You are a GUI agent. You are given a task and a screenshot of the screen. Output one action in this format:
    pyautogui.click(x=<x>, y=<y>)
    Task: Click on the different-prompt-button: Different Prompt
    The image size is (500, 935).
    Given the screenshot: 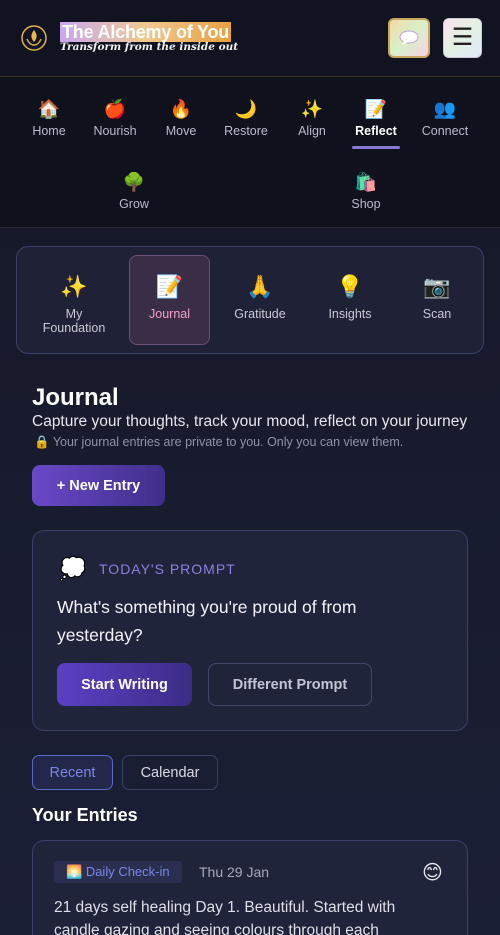 What is the action you would take?
    pyautogui.click(x=290, y=684)
    